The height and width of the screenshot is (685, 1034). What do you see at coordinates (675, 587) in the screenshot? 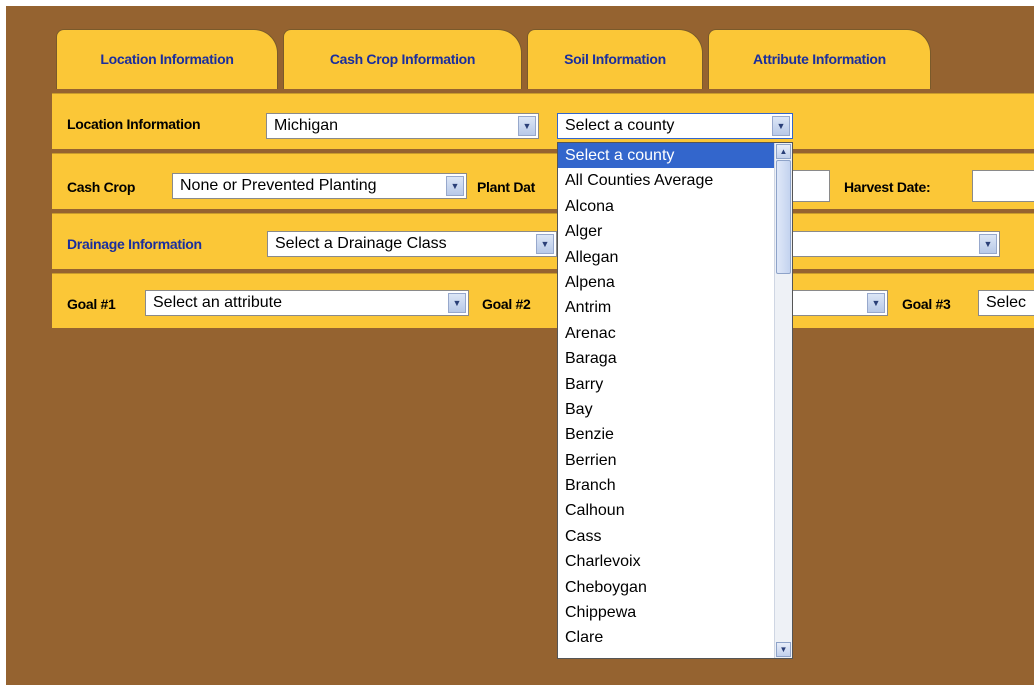
I see `county-option: Cheboygan` at bounding box center [675, 587].